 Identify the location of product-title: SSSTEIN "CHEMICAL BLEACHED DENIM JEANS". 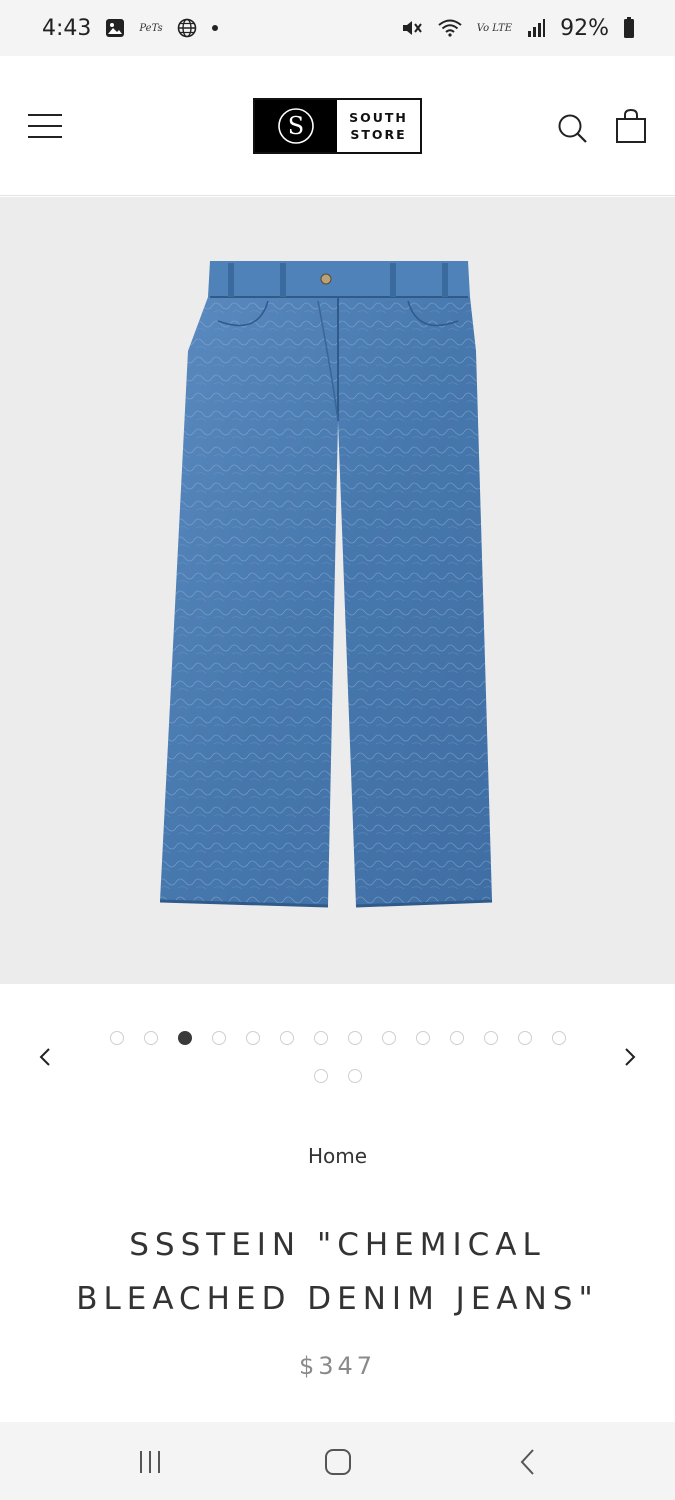
(337, 1272).